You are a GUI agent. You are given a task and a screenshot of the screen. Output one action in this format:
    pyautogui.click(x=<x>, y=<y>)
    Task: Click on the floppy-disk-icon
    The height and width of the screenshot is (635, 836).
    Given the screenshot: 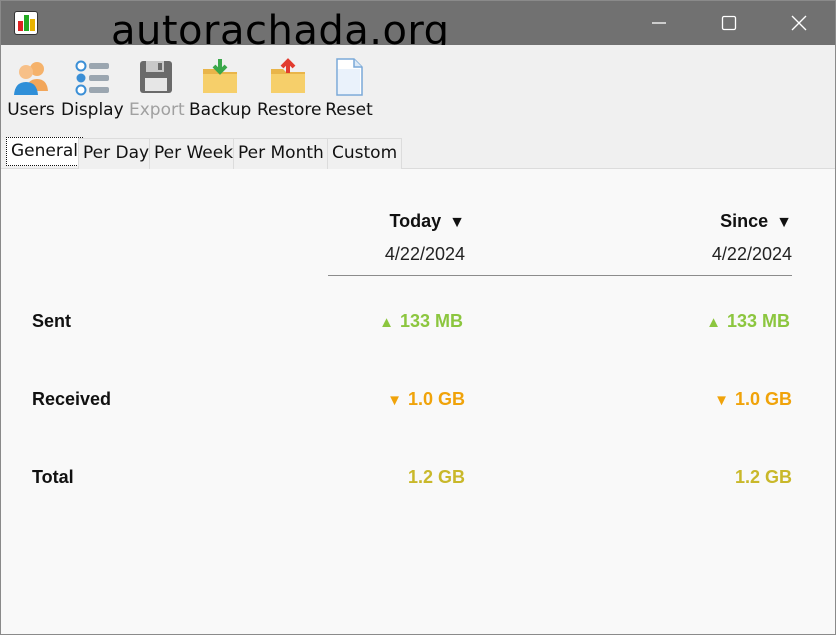 What is the action you would take?
    pyautogui.click(x=156, y=77)
    